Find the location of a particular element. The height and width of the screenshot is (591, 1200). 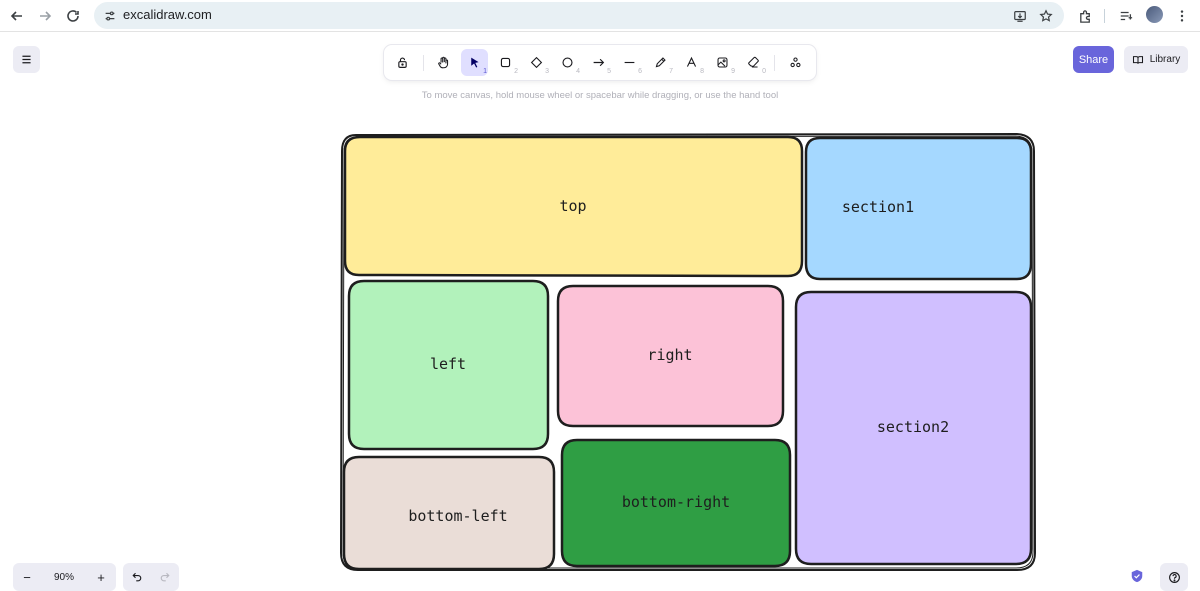

label-section1: section1 is located at coordinates (878, 207).